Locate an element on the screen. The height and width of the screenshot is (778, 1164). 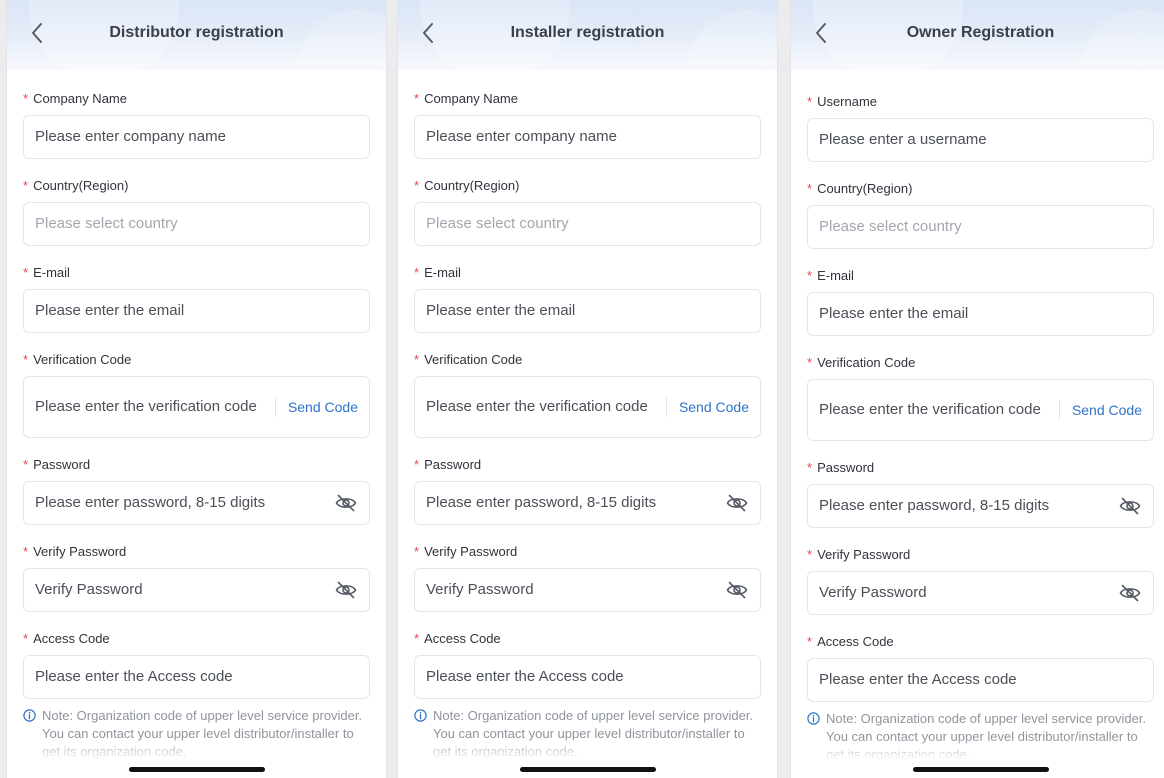
page-title: Distributor registration is located at coordinates (196, 32).